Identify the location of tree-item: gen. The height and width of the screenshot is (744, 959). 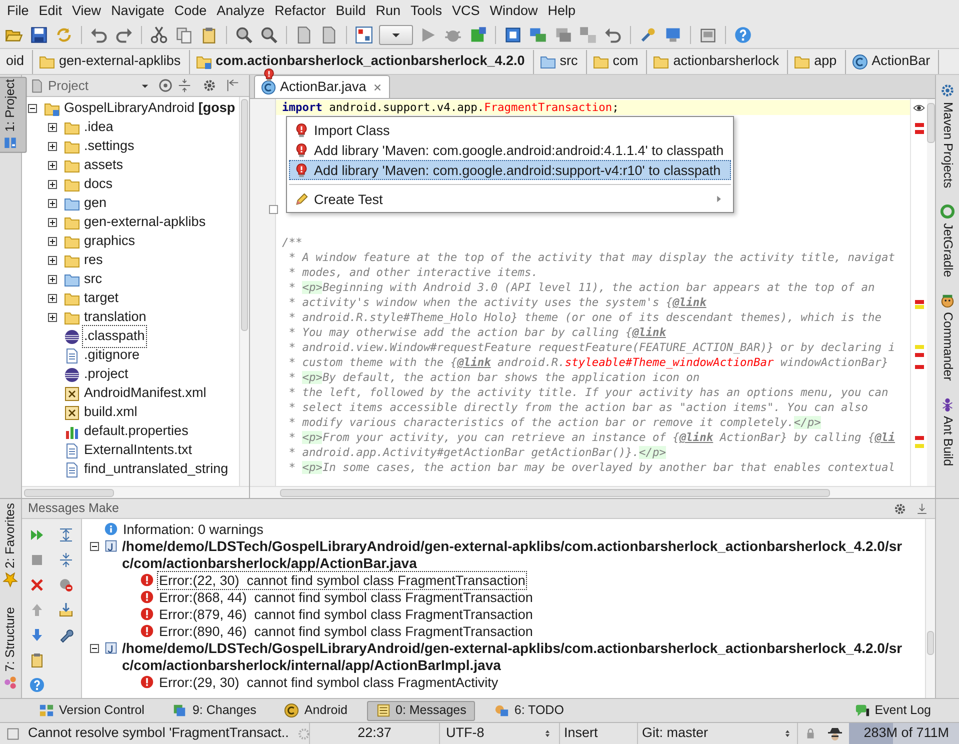
(95, 203).